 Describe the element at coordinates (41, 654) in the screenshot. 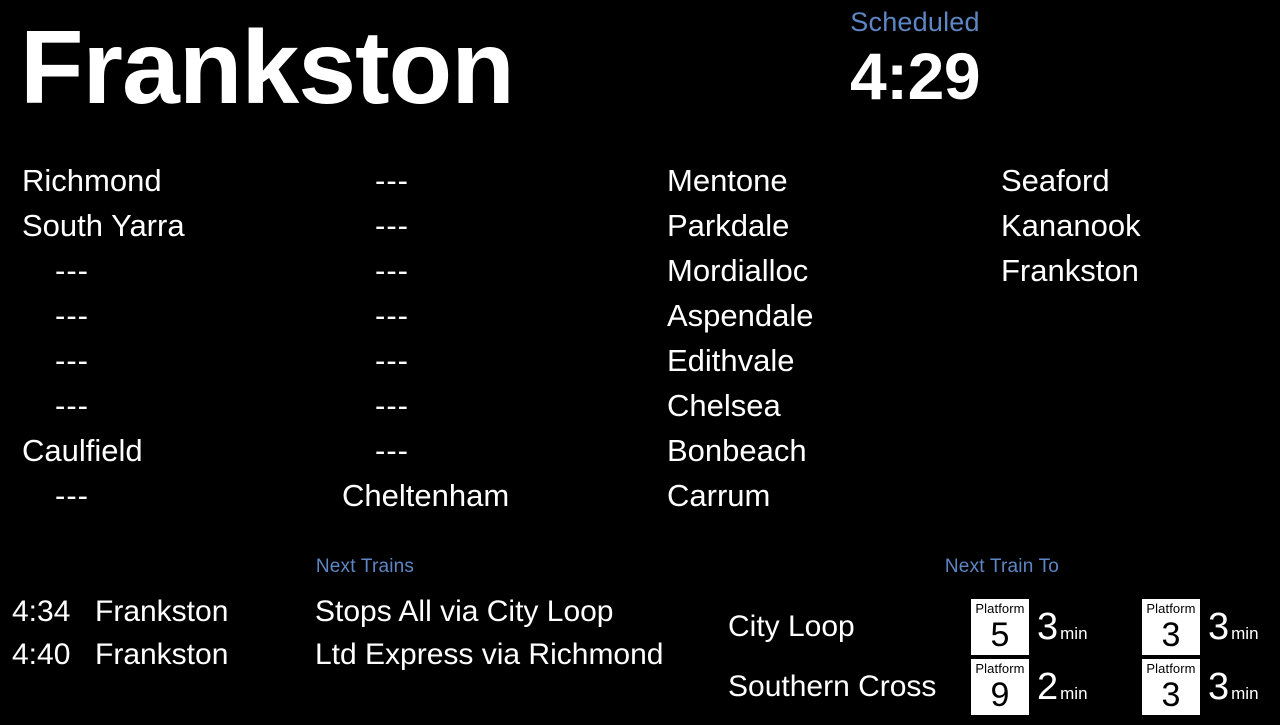

I see `next-train-time: 4:40` at that location.